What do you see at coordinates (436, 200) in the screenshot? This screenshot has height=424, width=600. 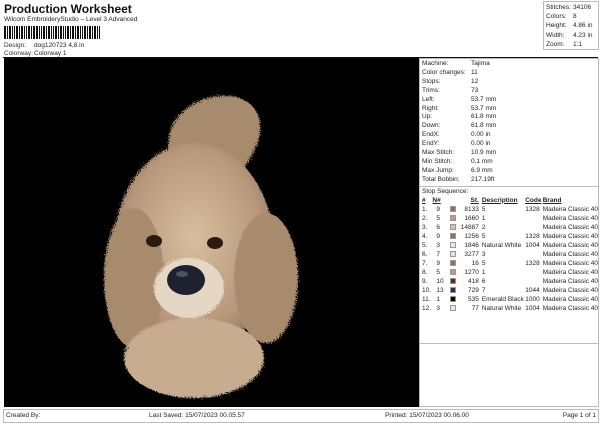 I see `col-needle: N#` at bounding box center [436, 200].